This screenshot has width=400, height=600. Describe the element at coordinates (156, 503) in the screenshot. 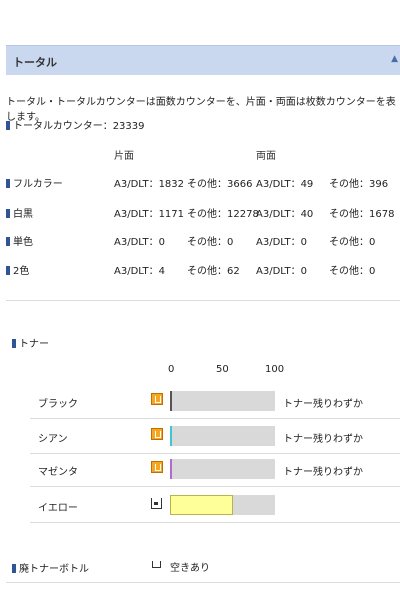

I see `toner-ok-icon` at that location.